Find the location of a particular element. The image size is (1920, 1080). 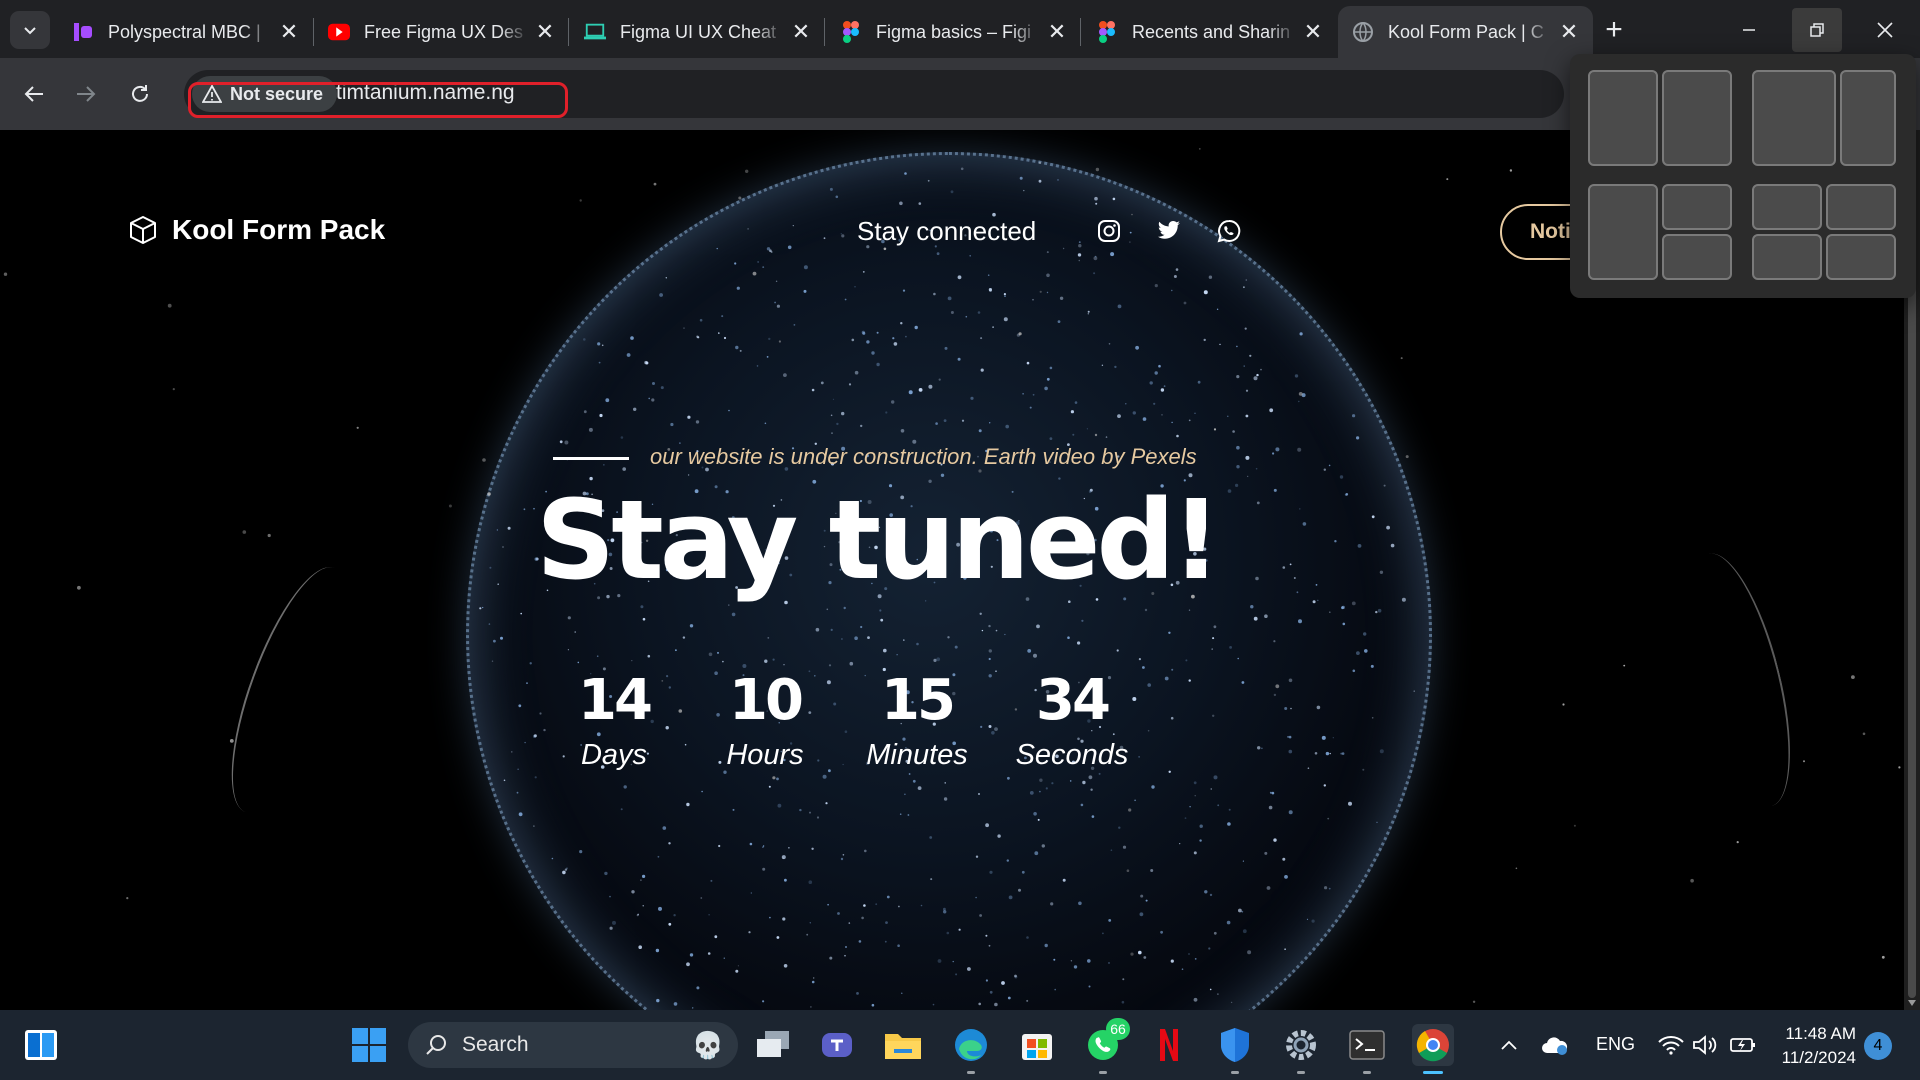

edge-button is located at coordinates (971, 1049).